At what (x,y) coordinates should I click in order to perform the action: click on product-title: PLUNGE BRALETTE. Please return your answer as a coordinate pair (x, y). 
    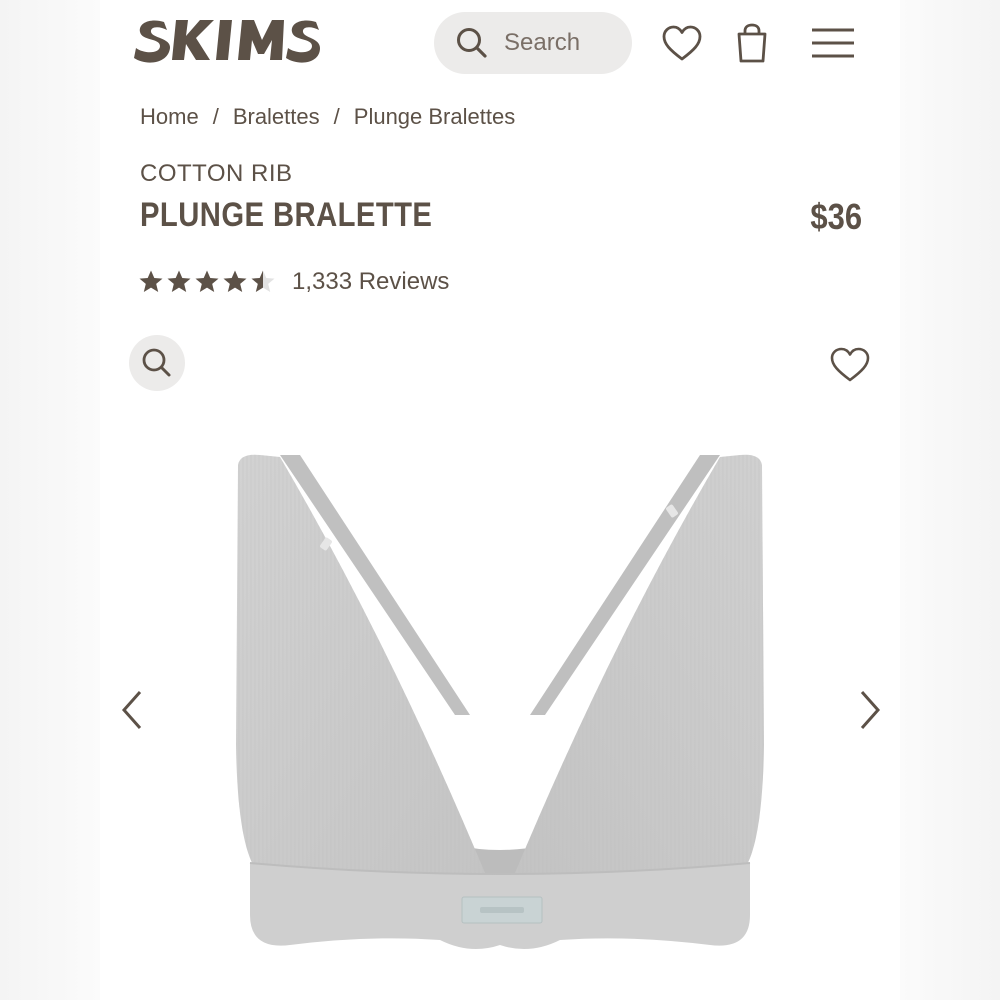
    Looking at the image, I should click on (286, 215).